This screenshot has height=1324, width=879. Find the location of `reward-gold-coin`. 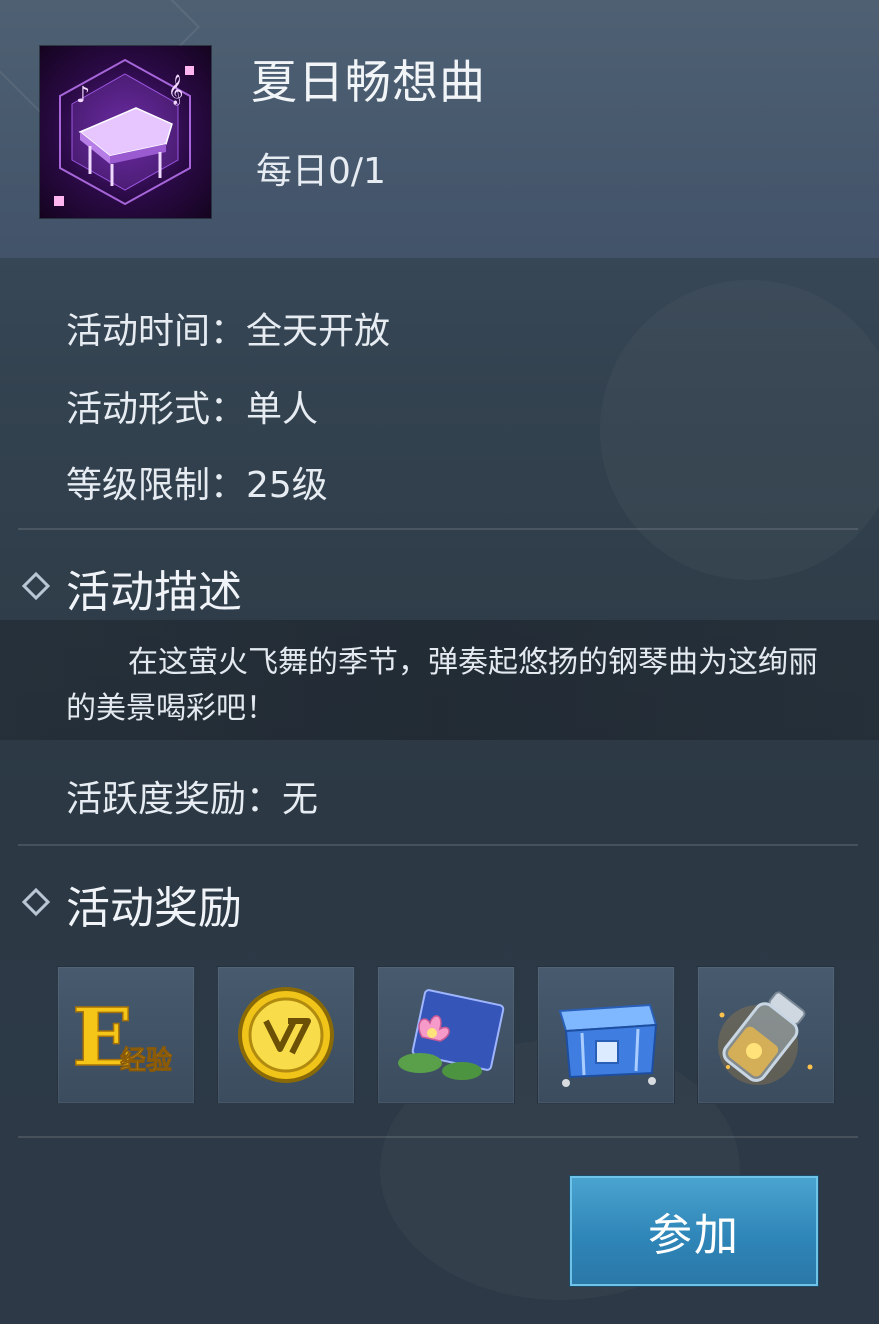

reward-gold-coin is located at coordinates (286, 1035).